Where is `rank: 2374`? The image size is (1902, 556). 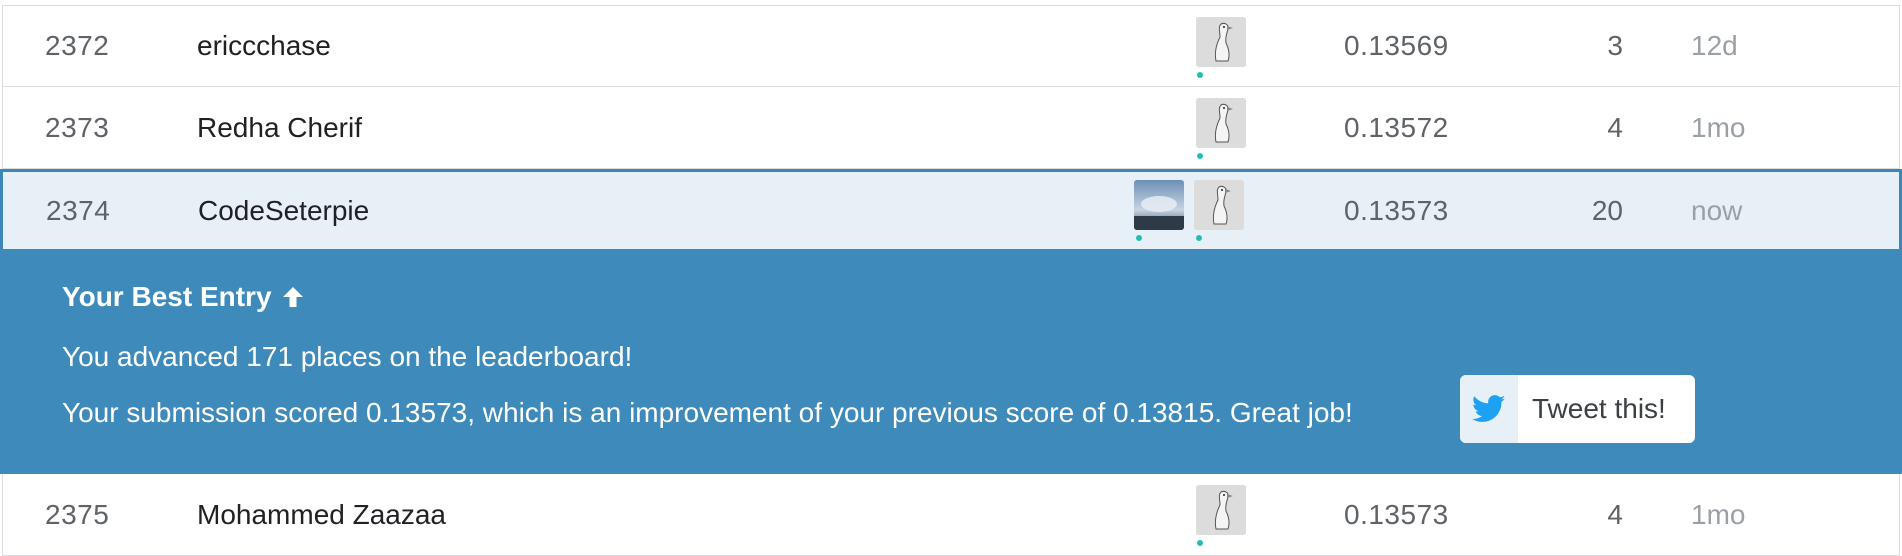
rank: 2374 is located at coordinates (78, 210).